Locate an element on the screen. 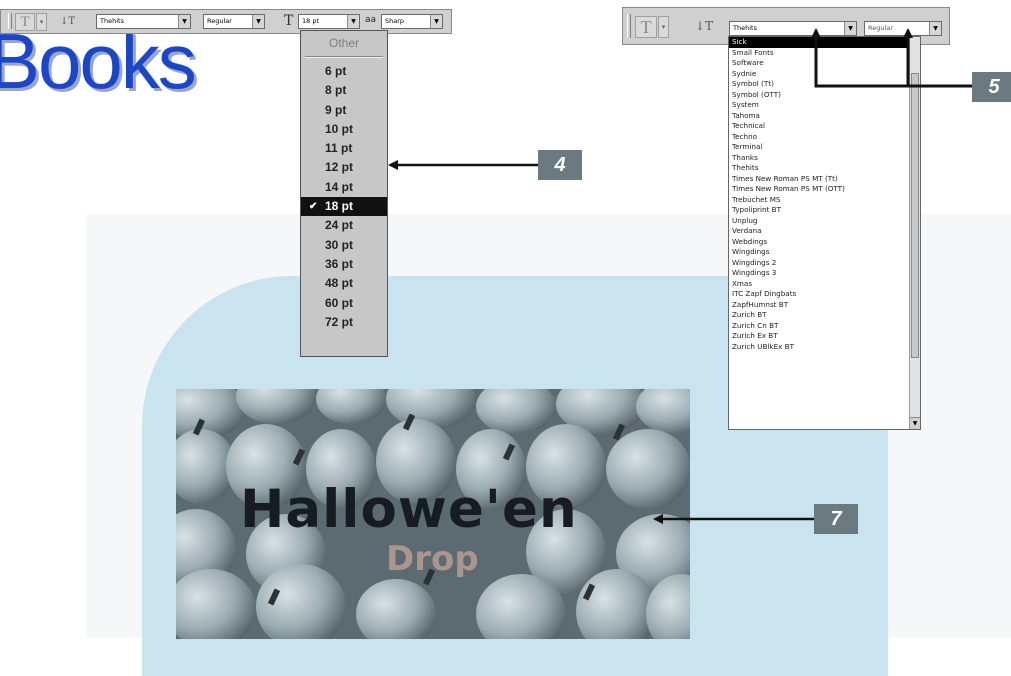 The height and width of the screenshot is (676, 1011). font-list-scrollbar: ▼ is located at coordinates (914, 233).